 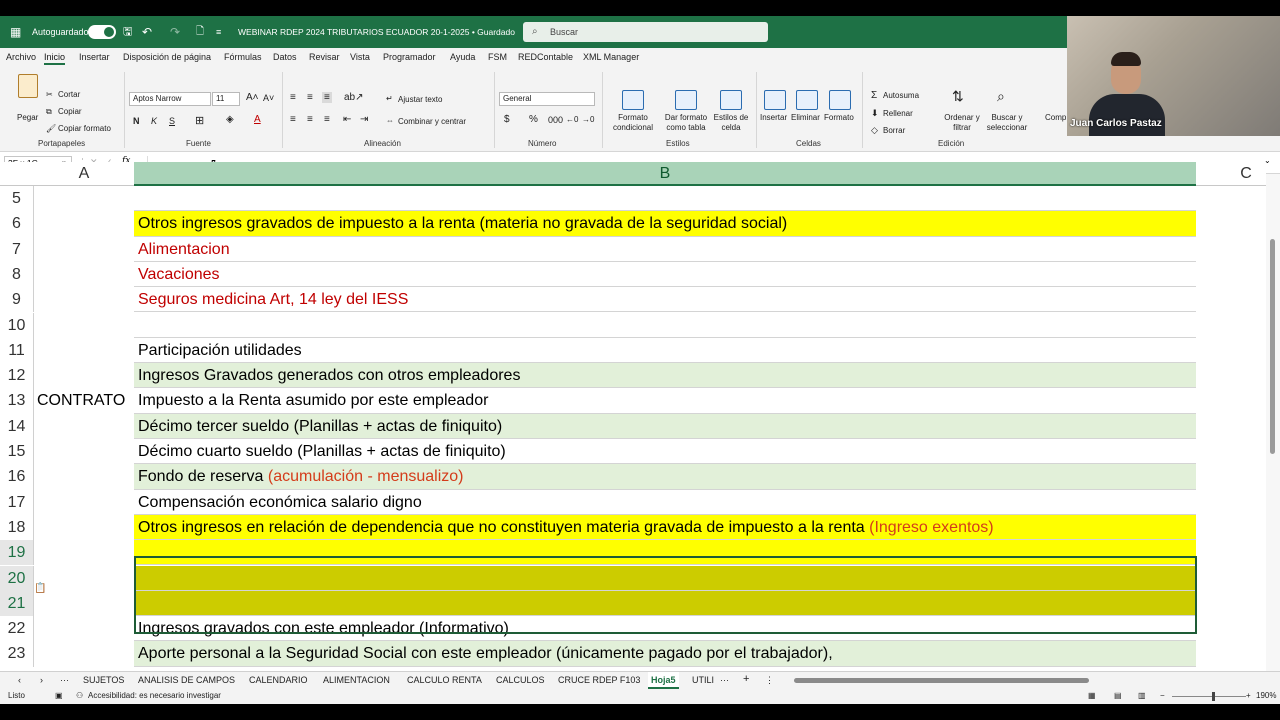 What do you see at coordinates (390, 120) in the screenshot?
I see `merge-icon: ⇔` at bounding box center [390, 120].